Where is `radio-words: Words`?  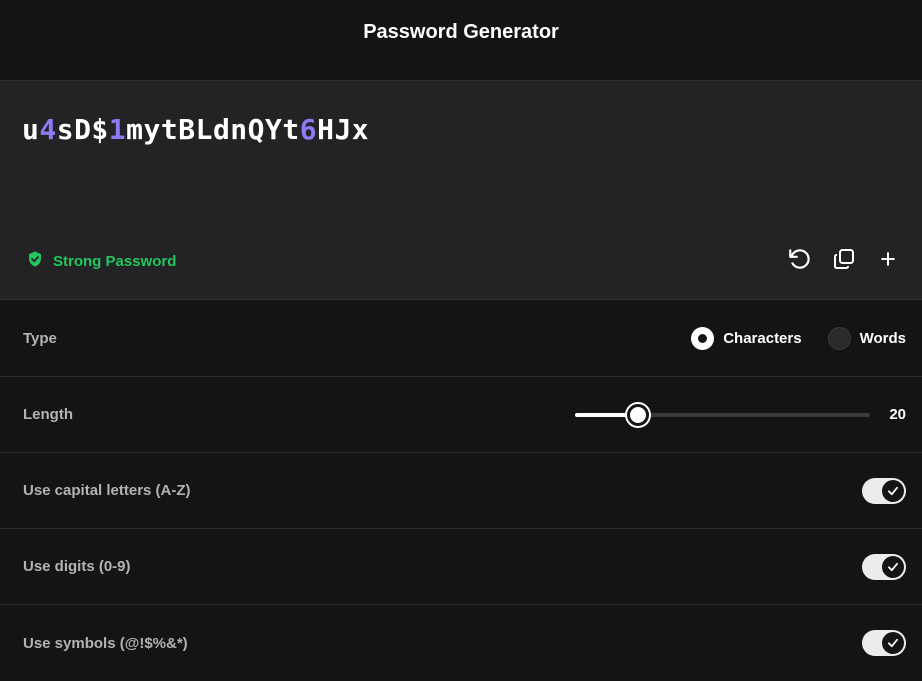 radio-words: Words is located at coordinates (866, 338).